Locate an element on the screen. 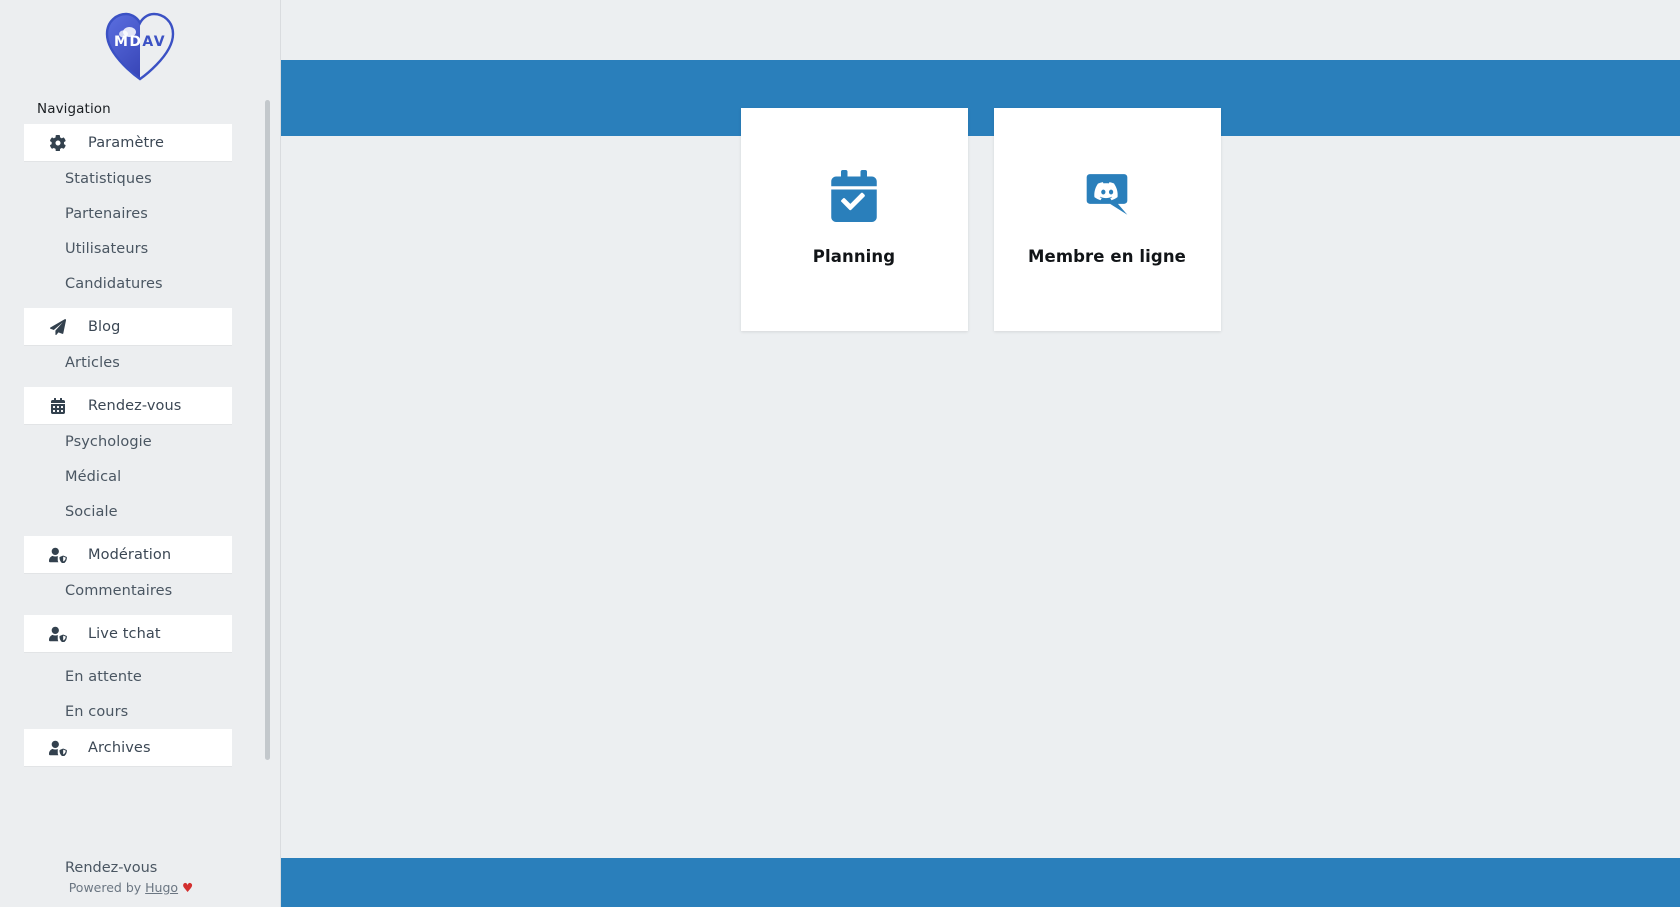  card-membre-en-ligne: Membre en ligne is located at coordinates (1107, 219).